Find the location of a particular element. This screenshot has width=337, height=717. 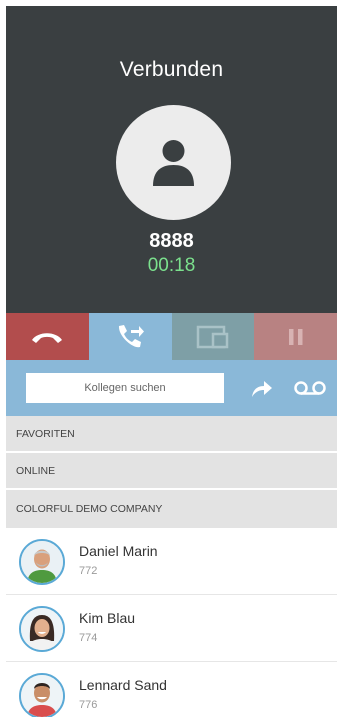

caller-number: 8888 is located at coordinates (171, 241).